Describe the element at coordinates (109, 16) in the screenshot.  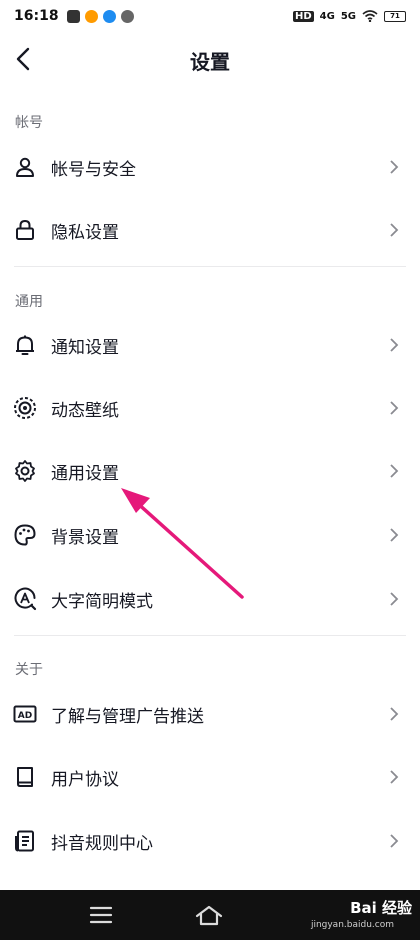
I see `browser-icon` at that location.